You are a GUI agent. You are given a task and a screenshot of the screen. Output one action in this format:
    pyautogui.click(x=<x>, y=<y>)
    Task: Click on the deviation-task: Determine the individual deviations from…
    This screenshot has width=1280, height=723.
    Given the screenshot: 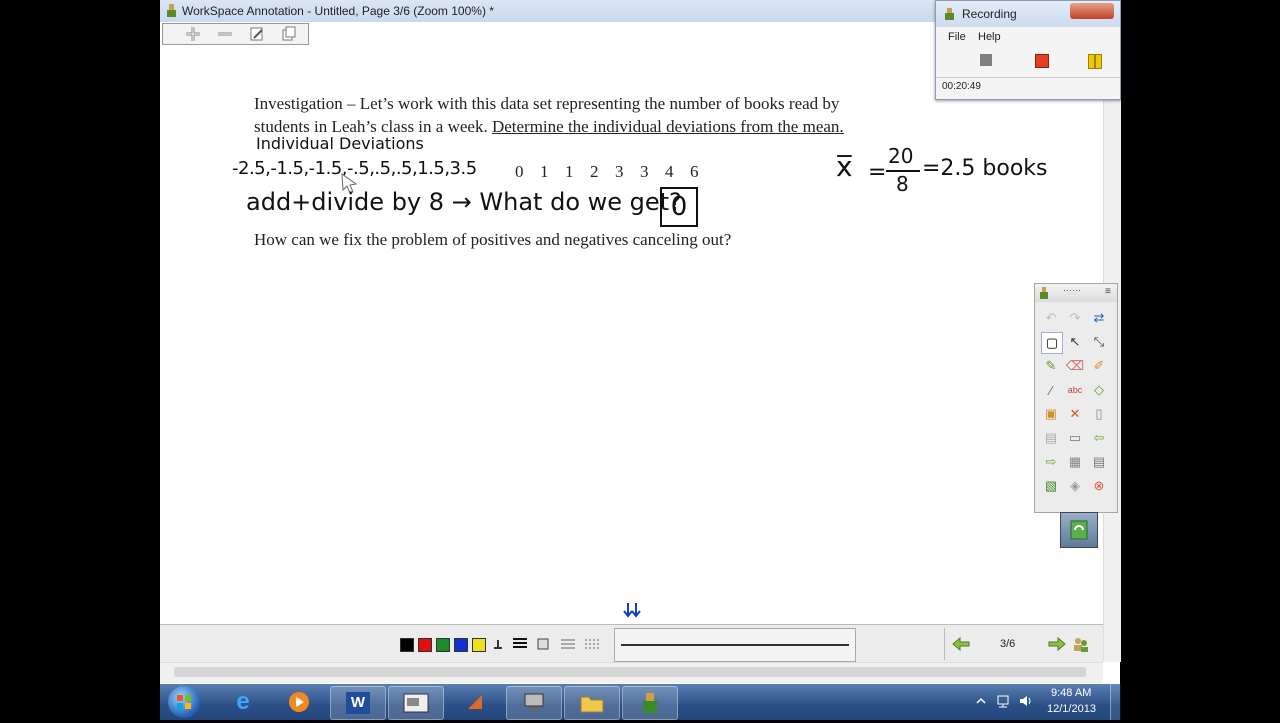 What is the action you would take?
    pyautogui.click(x=667, y=126)
    